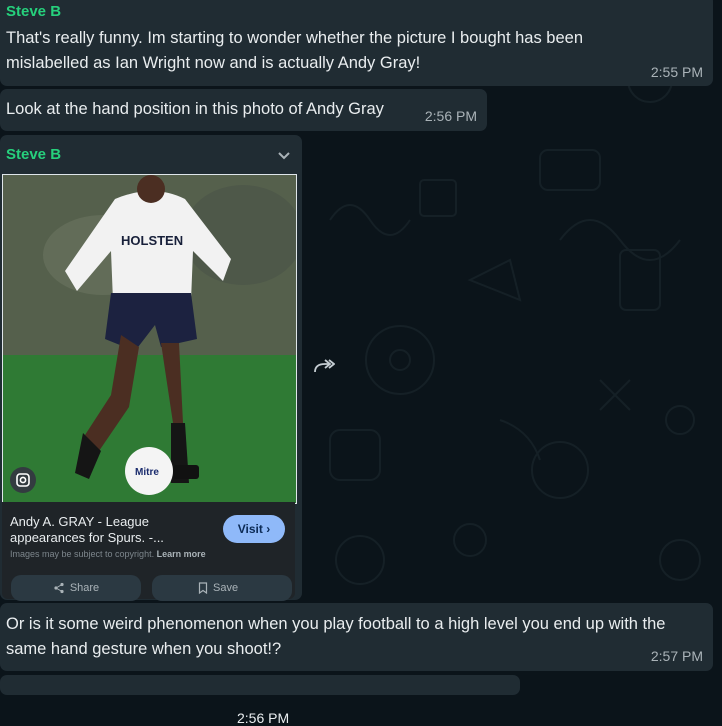 Image resolution: width=722 pixels, height=726 pixels. What do you see at coordinates (82, 554) in the screenshot?
I see `copyright-text: Images may be subject to copyright.` at bounding box center [82, 554].